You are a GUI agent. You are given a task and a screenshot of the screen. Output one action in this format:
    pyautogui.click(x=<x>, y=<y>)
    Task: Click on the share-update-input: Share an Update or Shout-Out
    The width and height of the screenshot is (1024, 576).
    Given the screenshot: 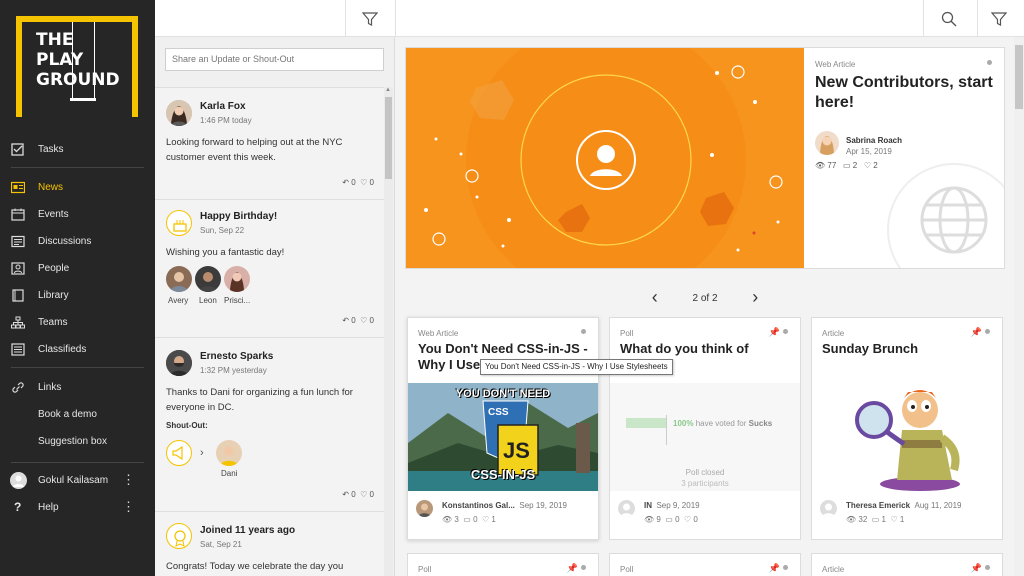 What is the action you would take?
    pyautogui.click(x=274, y=59)
    